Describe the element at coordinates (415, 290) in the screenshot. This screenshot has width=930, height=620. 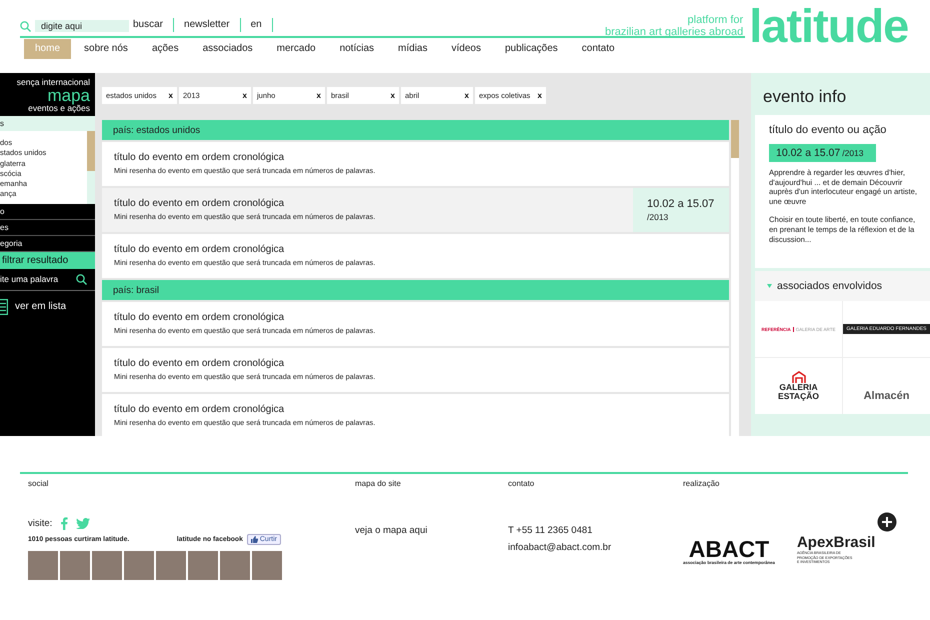
I see `group-header: país: brasil` at that location.